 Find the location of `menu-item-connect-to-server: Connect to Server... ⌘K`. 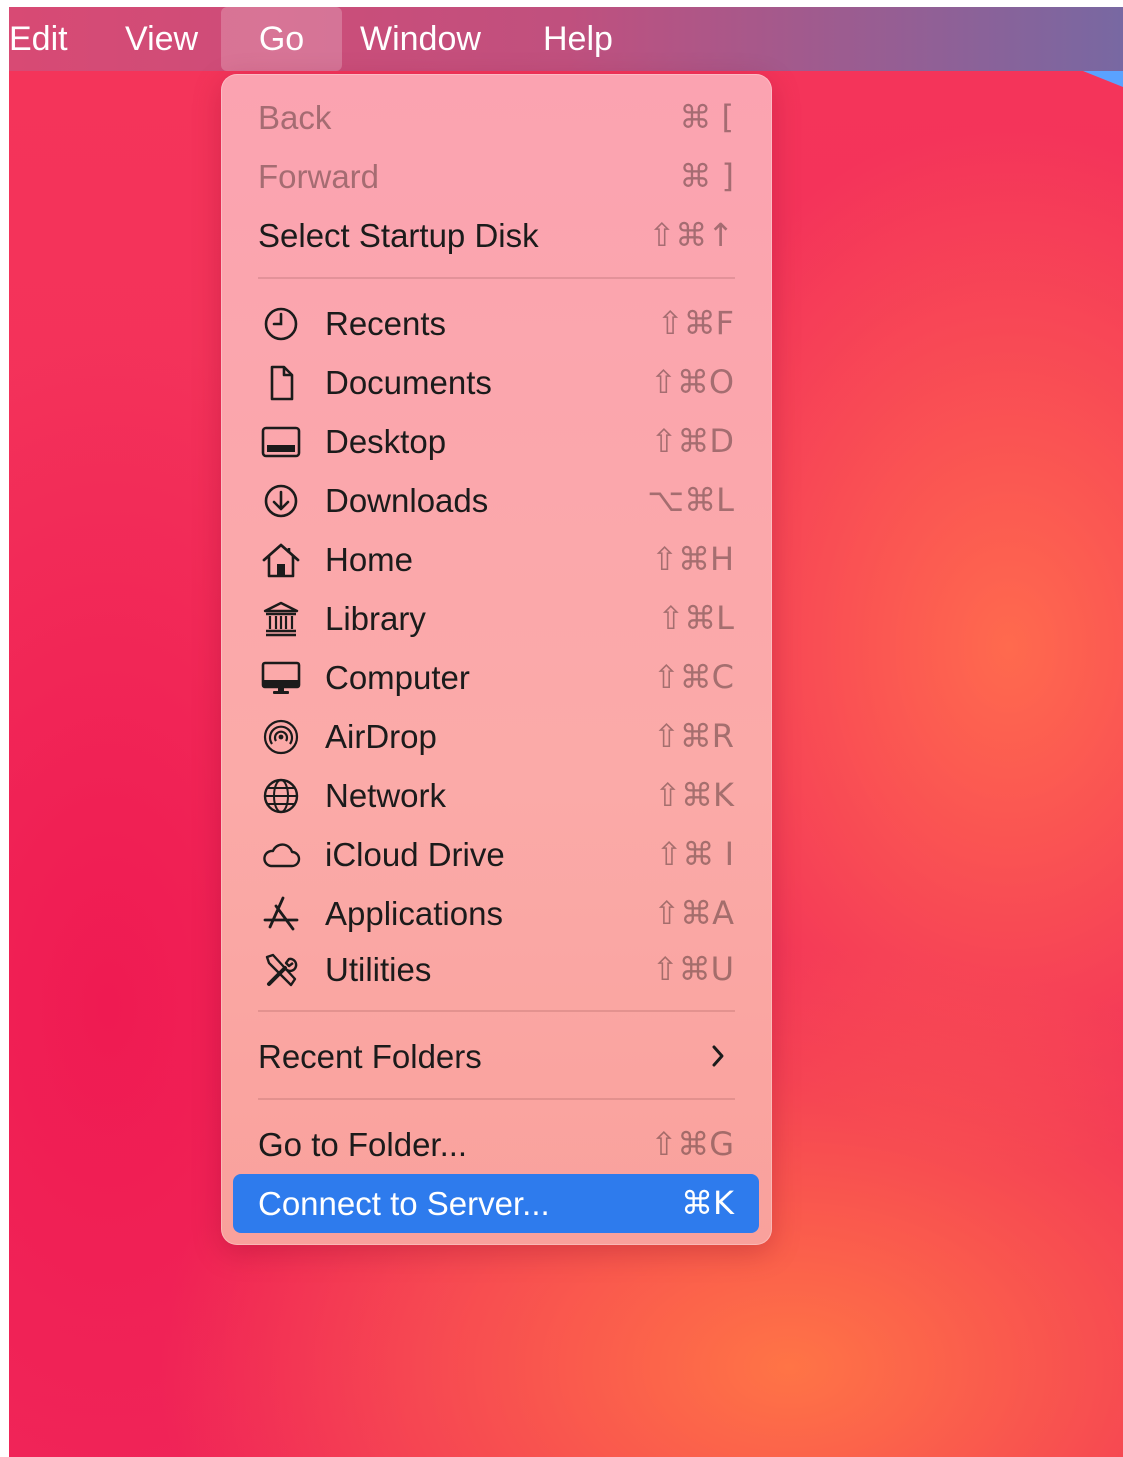

menu-item-connect-to-server: Connect to Server... ⌘K is located at coordinates (496, 1203).